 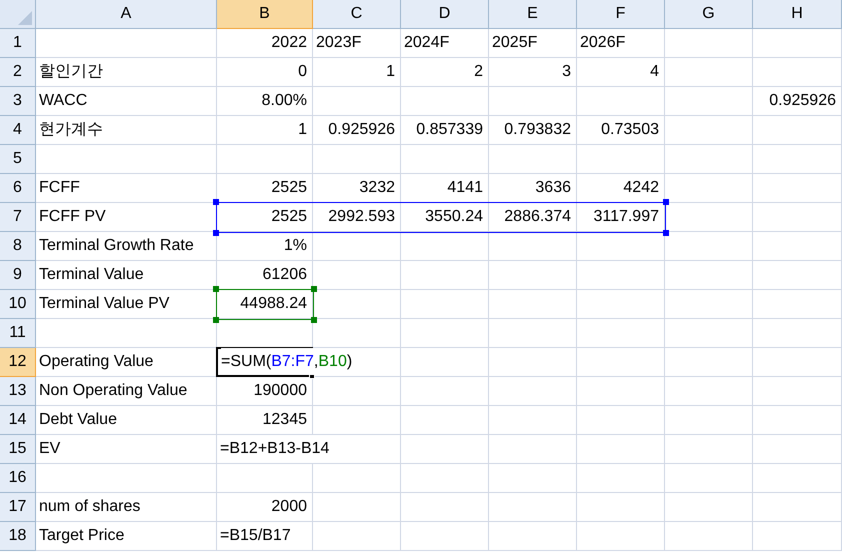 What do you see at coordinates (18, 14) in the screenshot?
I see `select-all-corner` at bounding box center [18, 14].